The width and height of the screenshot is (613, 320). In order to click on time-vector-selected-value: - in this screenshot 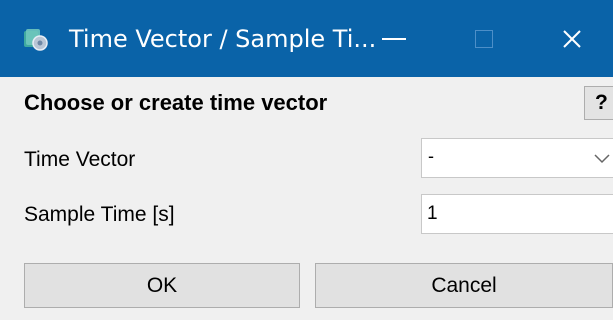, I will do `click(431, 156)`.